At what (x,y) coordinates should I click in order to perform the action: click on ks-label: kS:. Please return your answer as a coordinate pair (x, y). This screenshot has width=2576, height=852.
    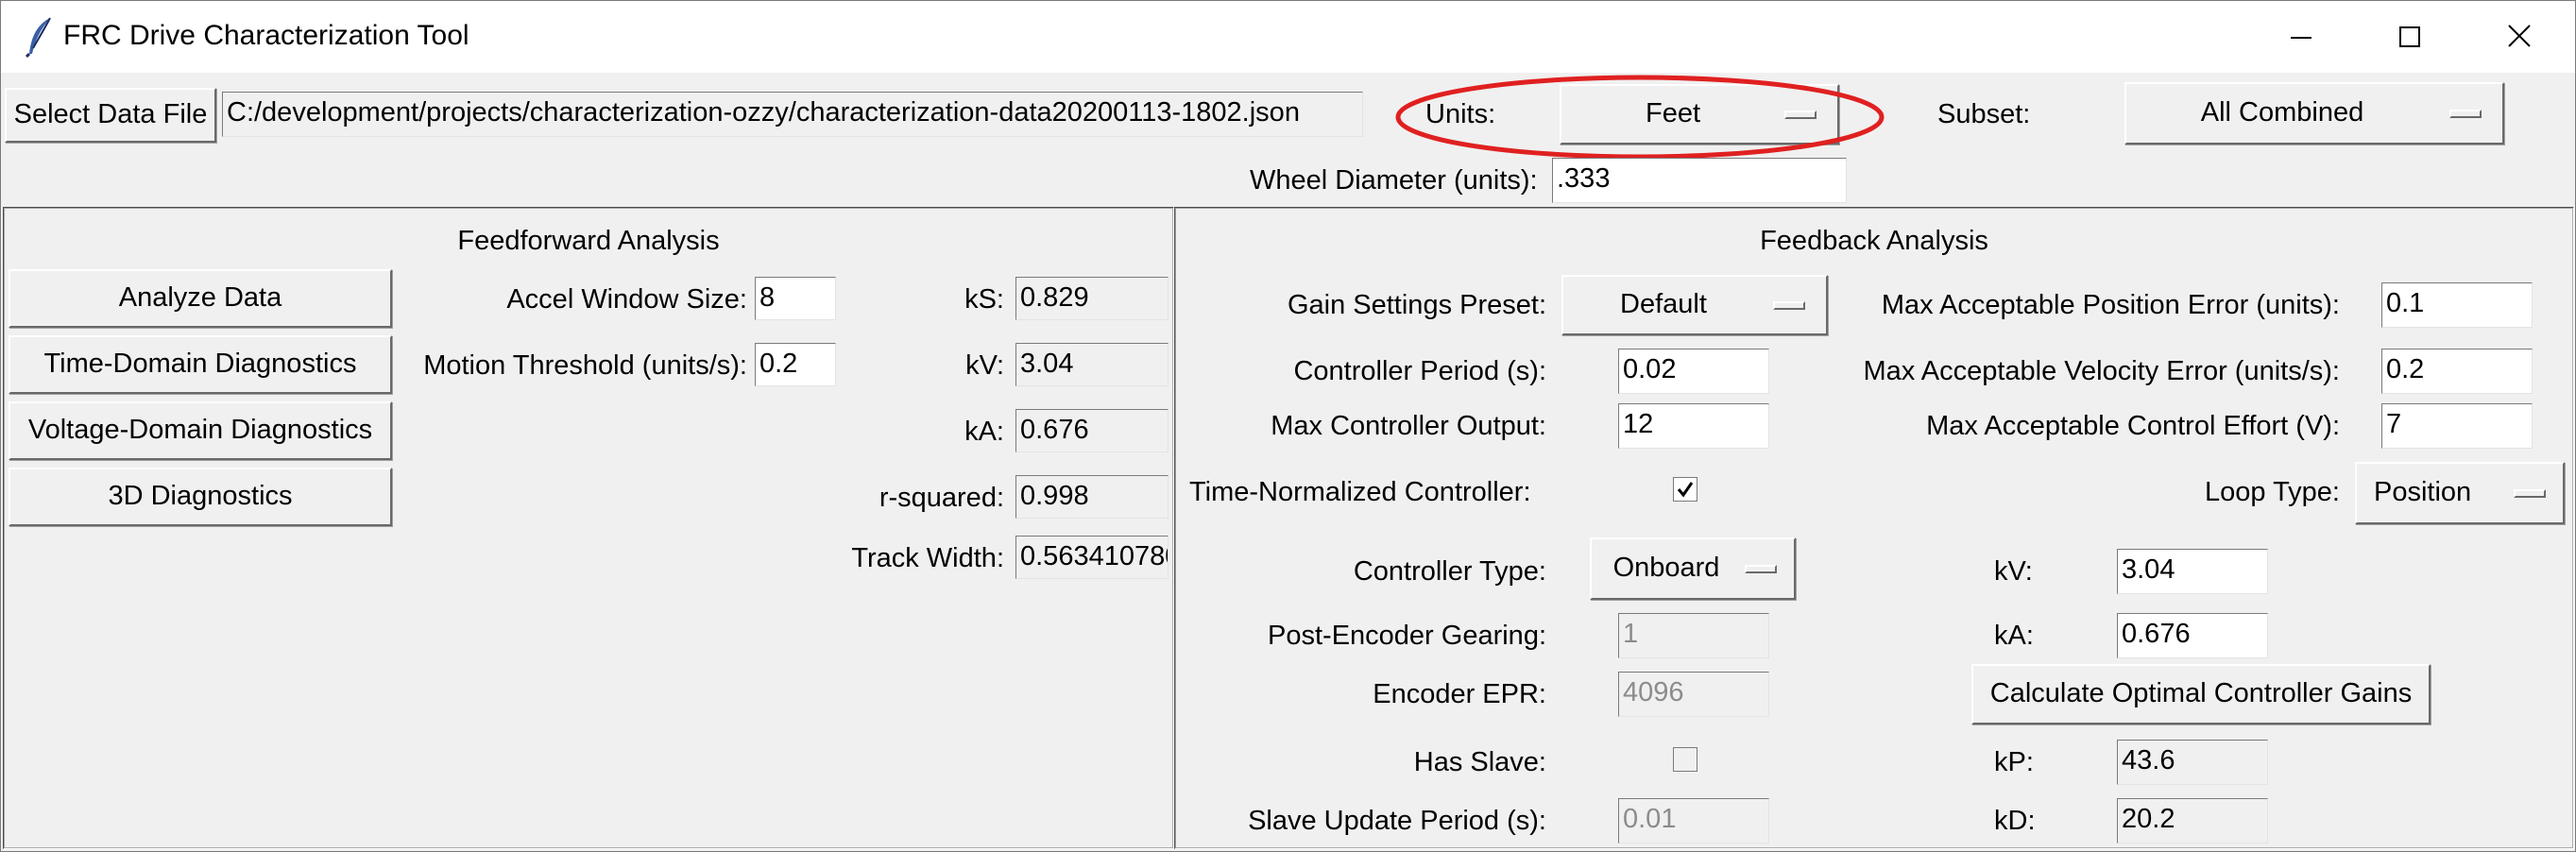
    Looking at the image, I should click on (984, 299).